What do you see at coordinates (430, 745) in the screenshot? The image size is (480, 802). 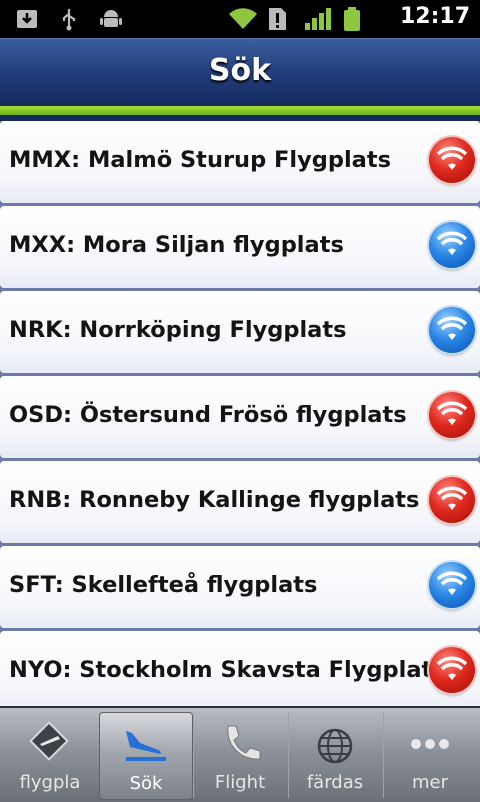 I see `more-dots-icon` at bounding box center [430, 745].